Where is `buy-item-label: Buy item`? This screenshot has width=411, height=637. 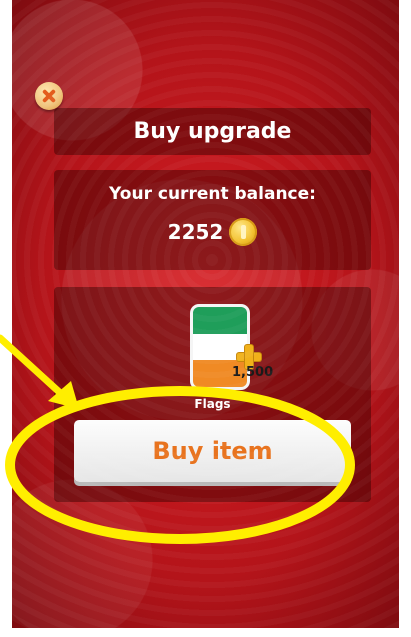 buy-item-label: Buy item is located at coordinates (212, 451).